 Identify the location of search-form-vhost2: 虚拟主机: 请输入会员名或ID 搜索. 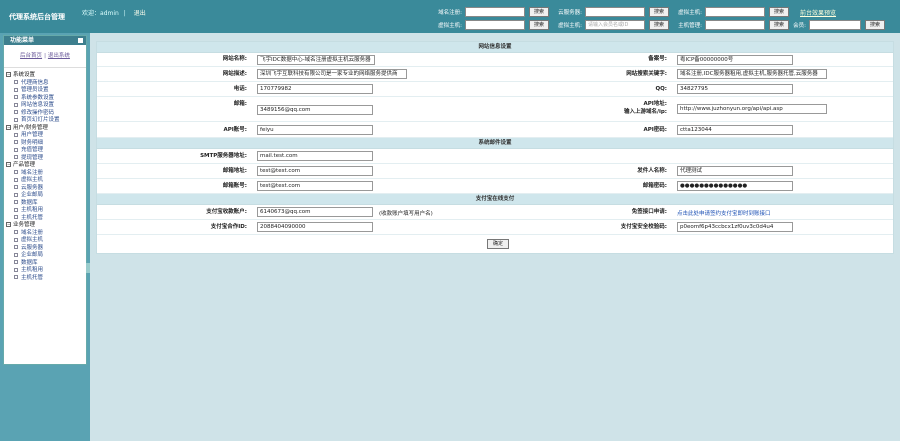
(610, 25).